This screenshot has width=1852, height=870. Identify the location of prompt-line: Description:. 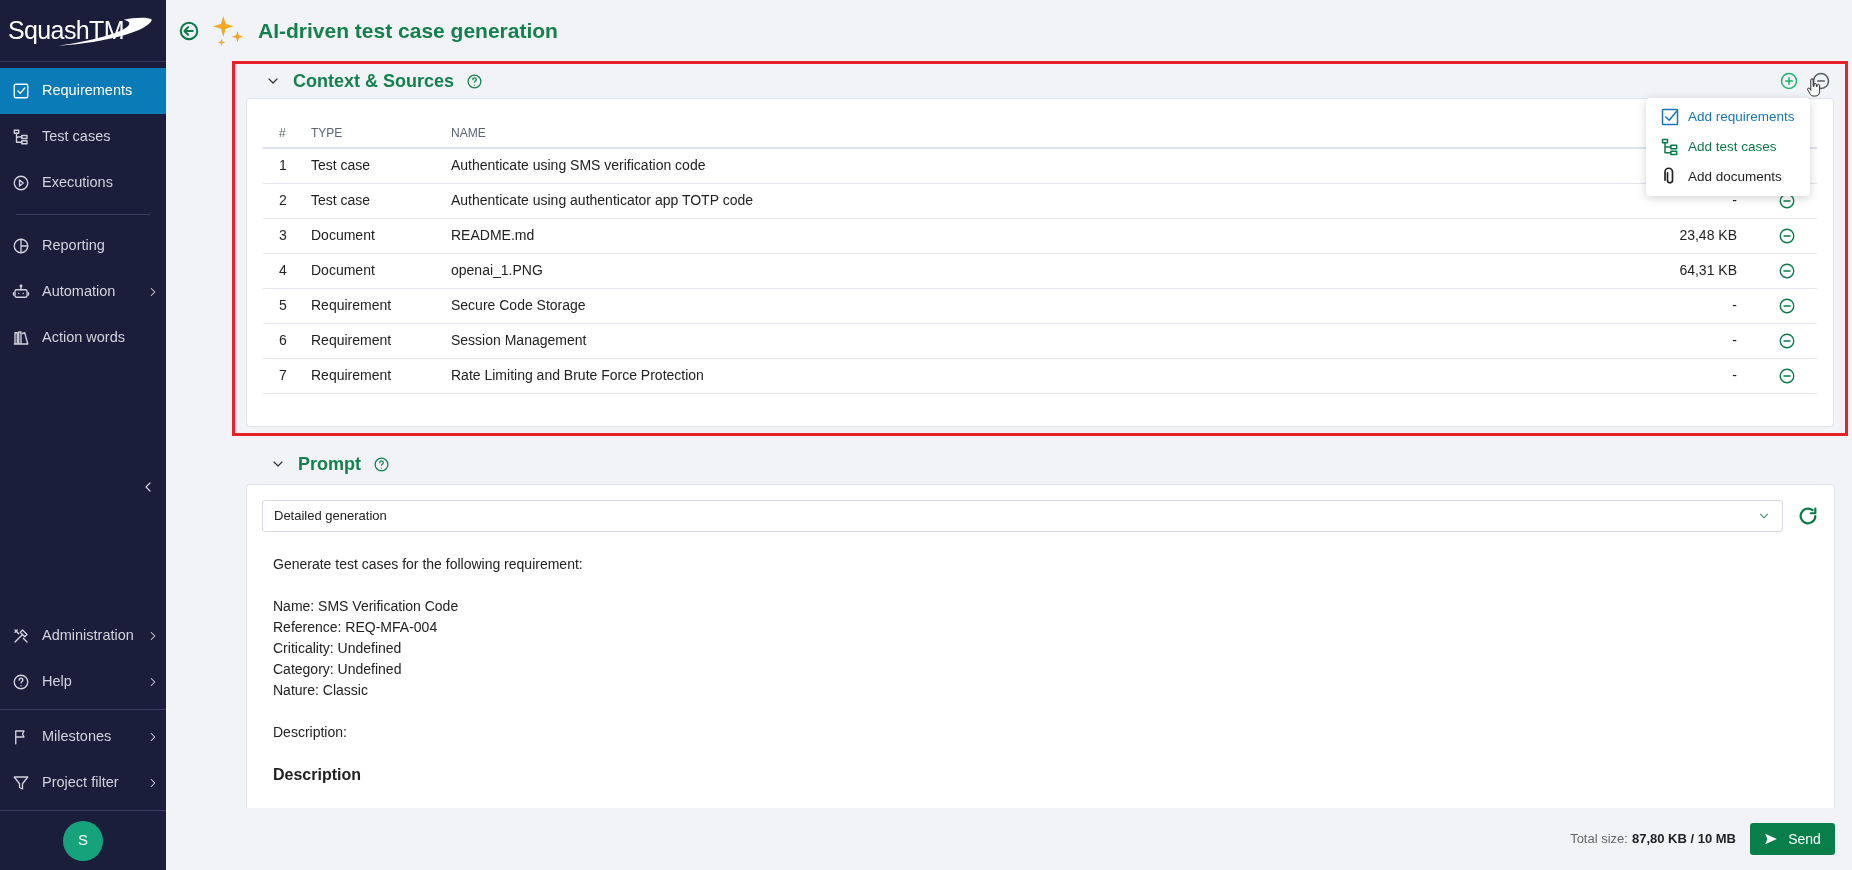
(310, 732).